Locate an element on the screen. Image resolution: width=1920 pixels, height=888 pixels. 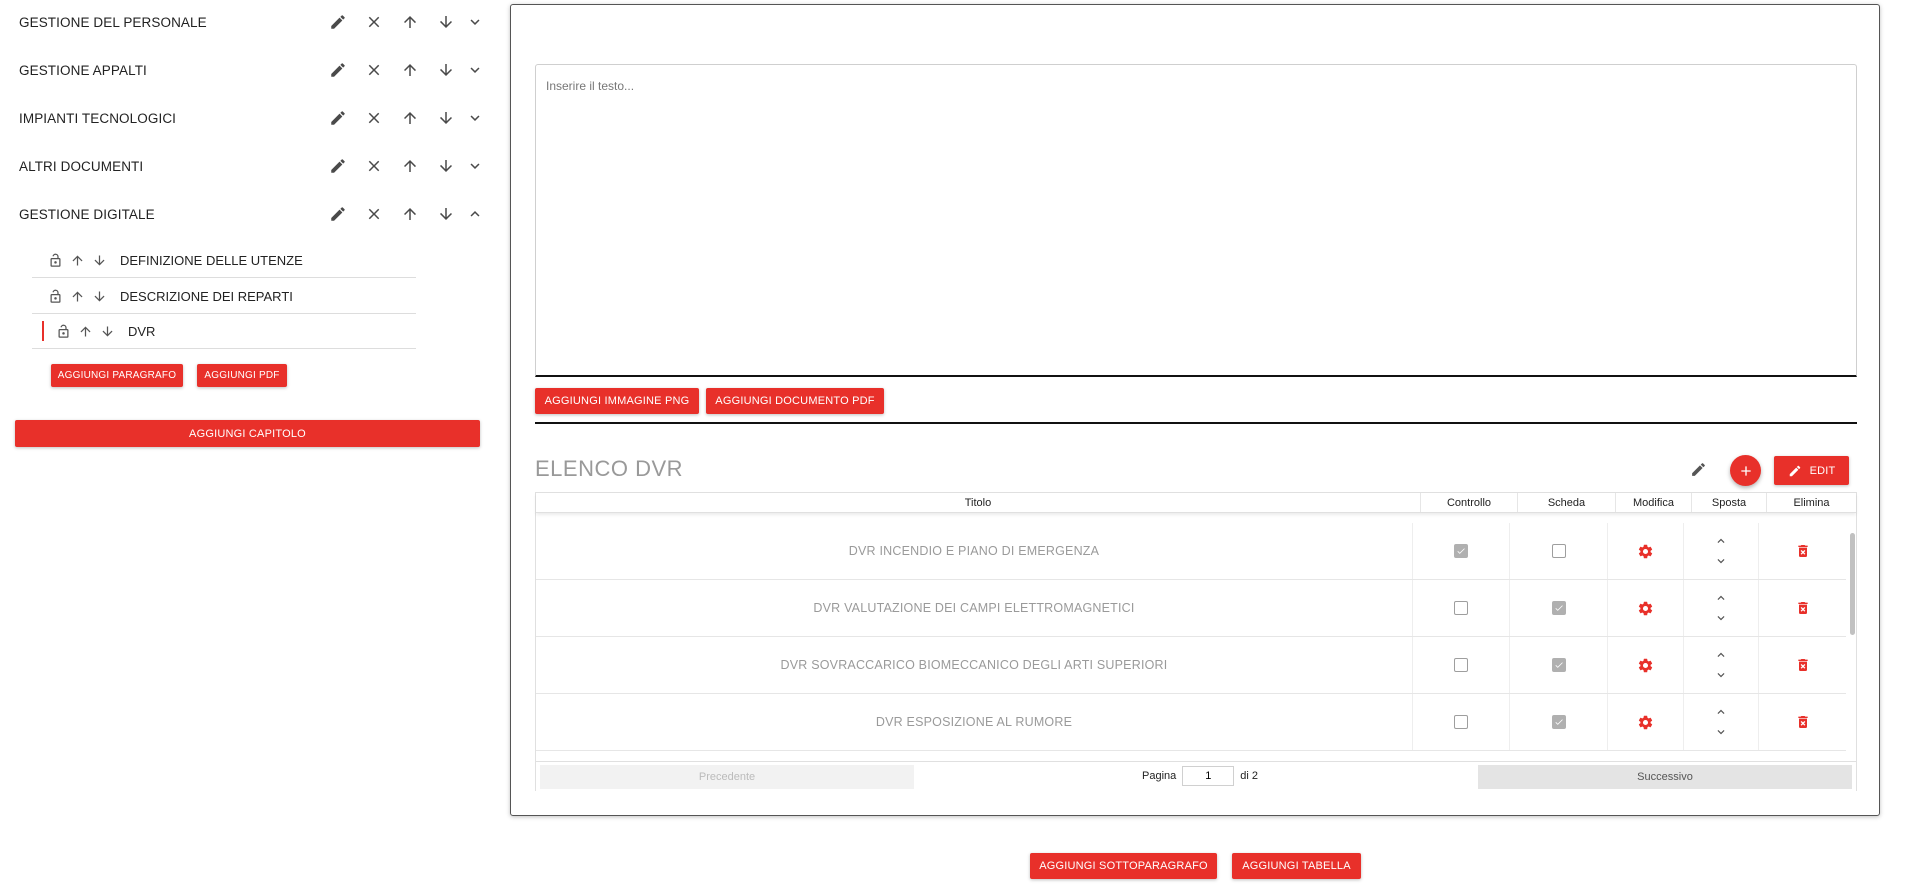
add-table-button: AGGIUNGI TABELLA is located at coordinates (1296, 866).